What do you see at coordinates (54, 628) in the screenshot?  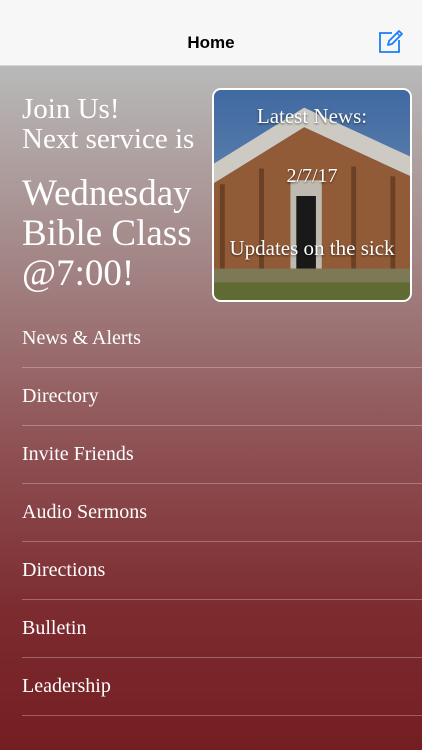 I see `menu-item-label: Bulletin` at bounding box center [54, 628].